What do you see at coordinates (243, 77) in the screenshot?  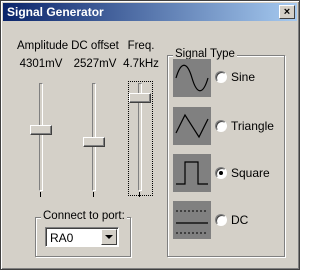 I see `label-sine: Sine` at bounding box center [243, 77].